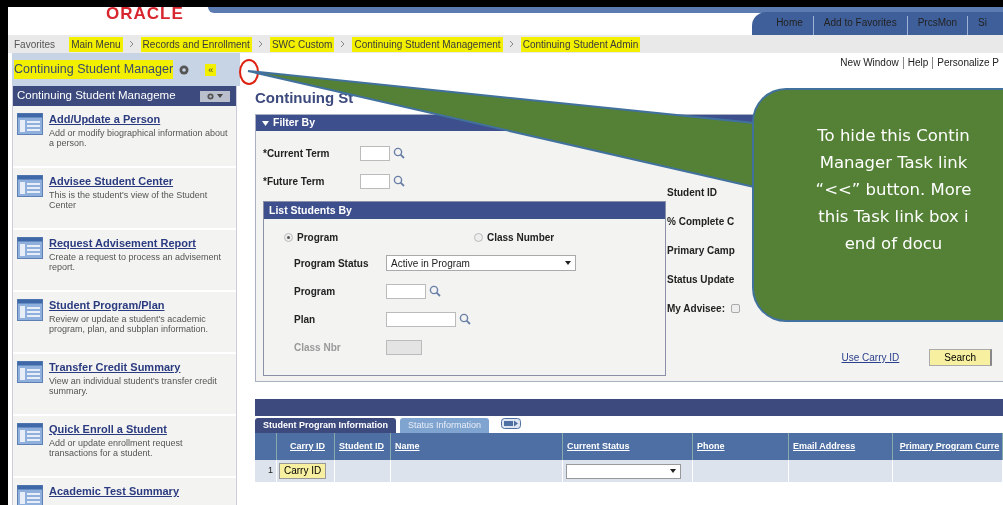 The width and height of the screenshot is (1003, 505). Describe the element at coordinates (841, 446) in the screenshot. I see `column-header: Email Address` at that location.